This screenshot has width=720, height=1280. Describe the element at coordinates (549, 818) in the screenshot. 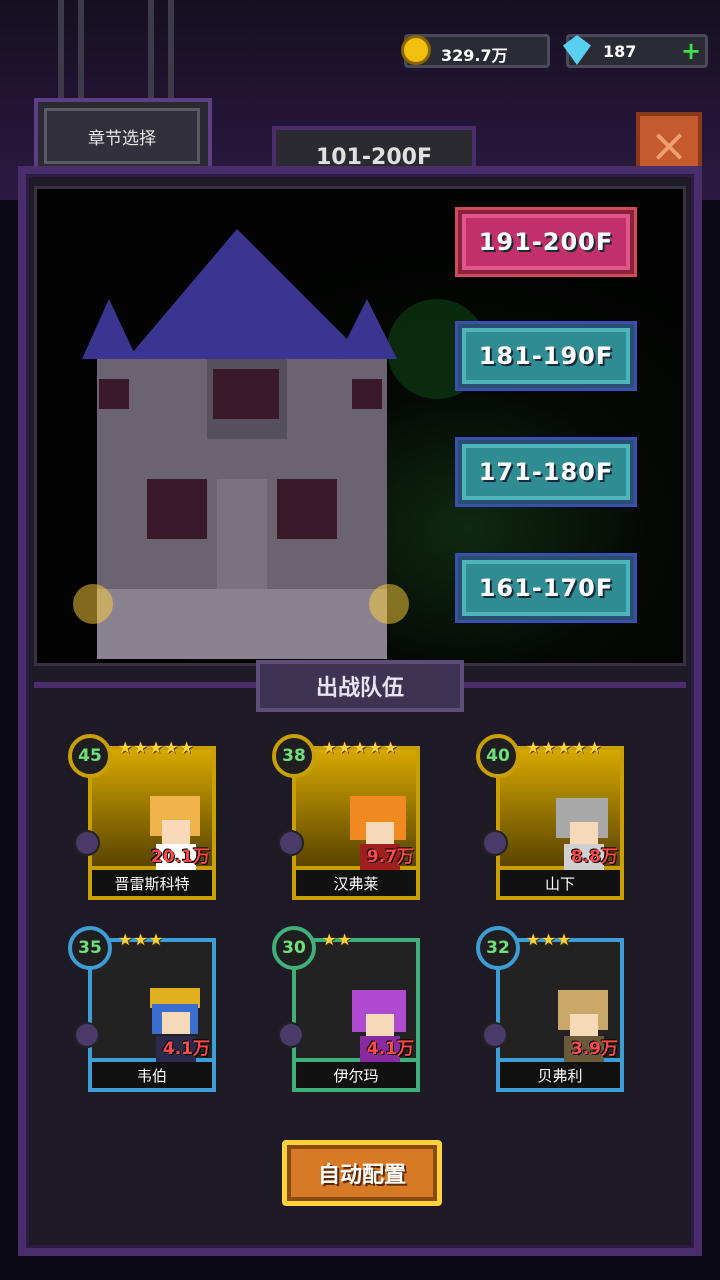

I see `hero-card-3: 8.8万 山下 40 ★★★★★` at that location.